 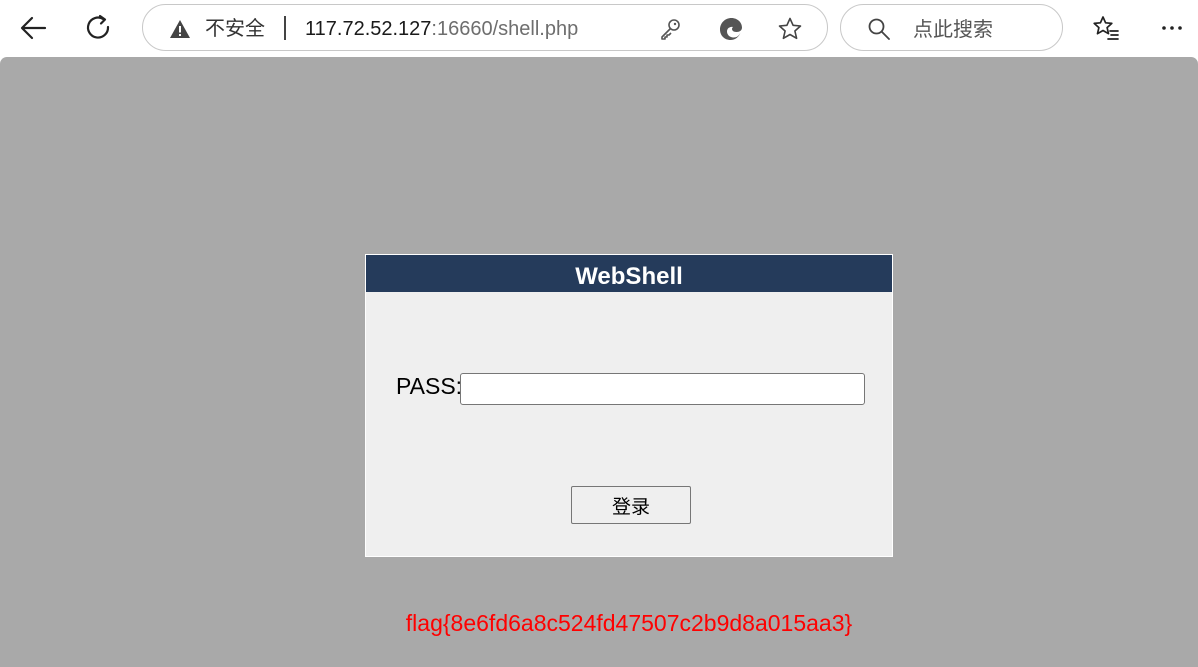 What do you see at coordinates (1172, 28) in the screenshot?
I see `more-dots-icon` at bounding box center [1172, 28].